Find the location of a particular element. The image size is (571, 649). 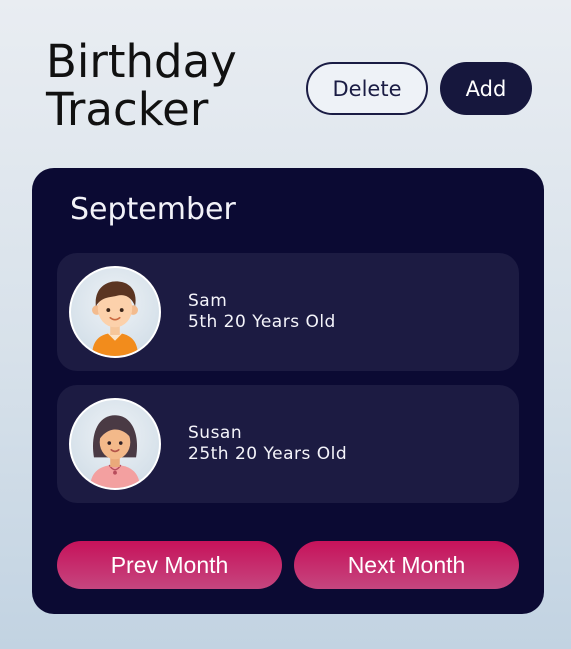

birthday-entry: Sam 5th 20 Years Old is located at coordinates (288, 312).